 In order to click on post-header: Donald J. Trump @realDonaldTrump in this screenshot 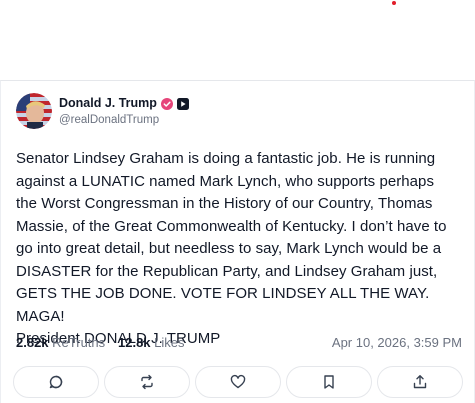, I will do `click(236, 111)`.